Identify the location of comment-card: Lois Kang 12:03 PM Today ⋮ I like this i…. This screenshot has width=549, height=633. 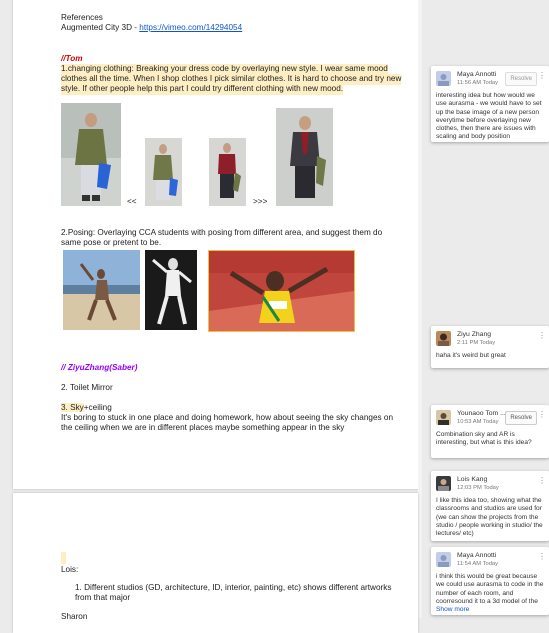
(490, 506).